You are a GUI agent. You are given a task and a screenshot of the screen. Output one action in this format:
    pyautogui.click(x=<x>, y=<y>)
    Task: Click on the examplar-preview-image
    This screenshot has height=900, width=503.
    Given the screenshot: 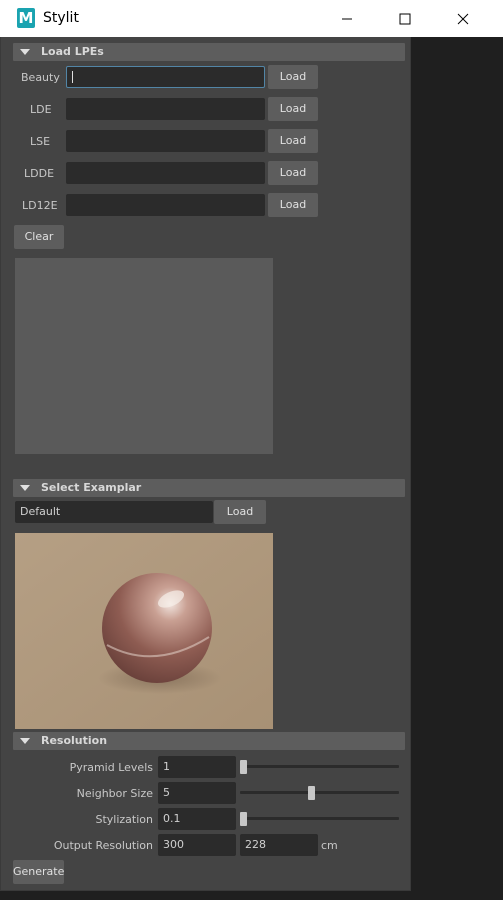 What is the action you would take?
    pyautogui.click(x=144, y=631)
    